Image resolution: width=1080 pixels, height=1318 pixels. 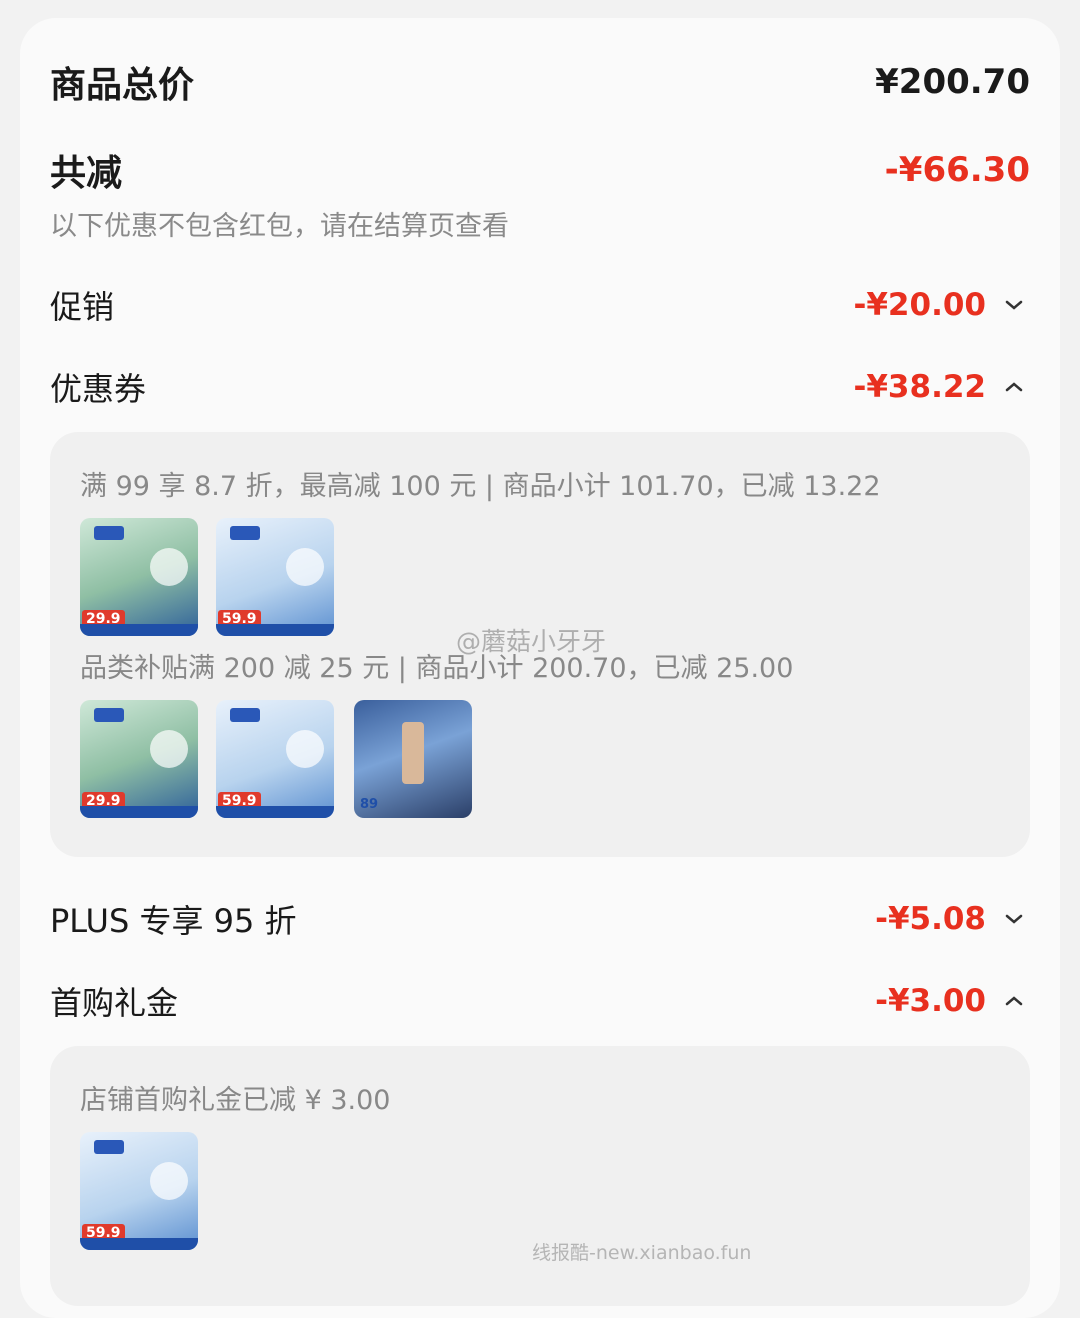 I want to click on coupon-row: 优惠券 -¥38.22, so click(x=540, y=387).